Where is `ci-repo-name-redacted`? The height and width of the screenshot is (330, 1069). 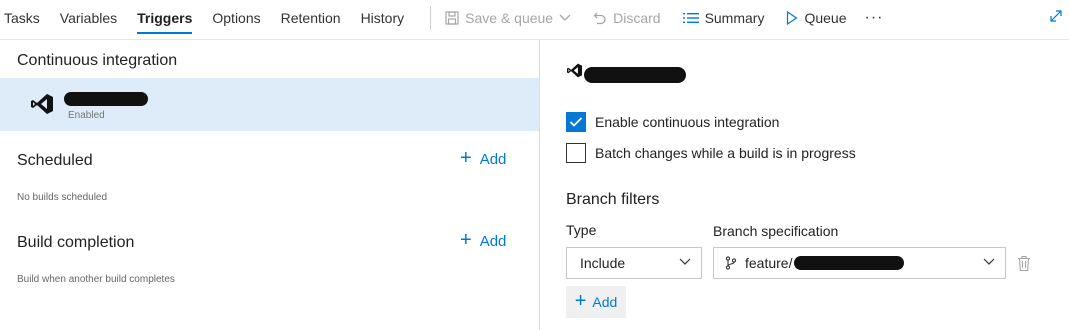
ci-repo-name-redacted is located at coordinates (106, 98).